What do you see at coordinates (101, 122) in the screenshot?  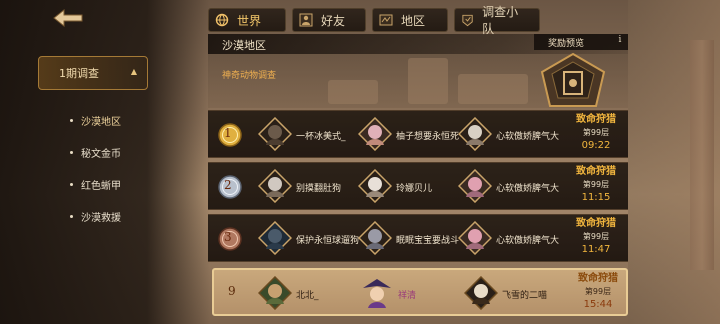 I see `sidebar-item-label: 沙漠地区` at bounding box center [101, 122].